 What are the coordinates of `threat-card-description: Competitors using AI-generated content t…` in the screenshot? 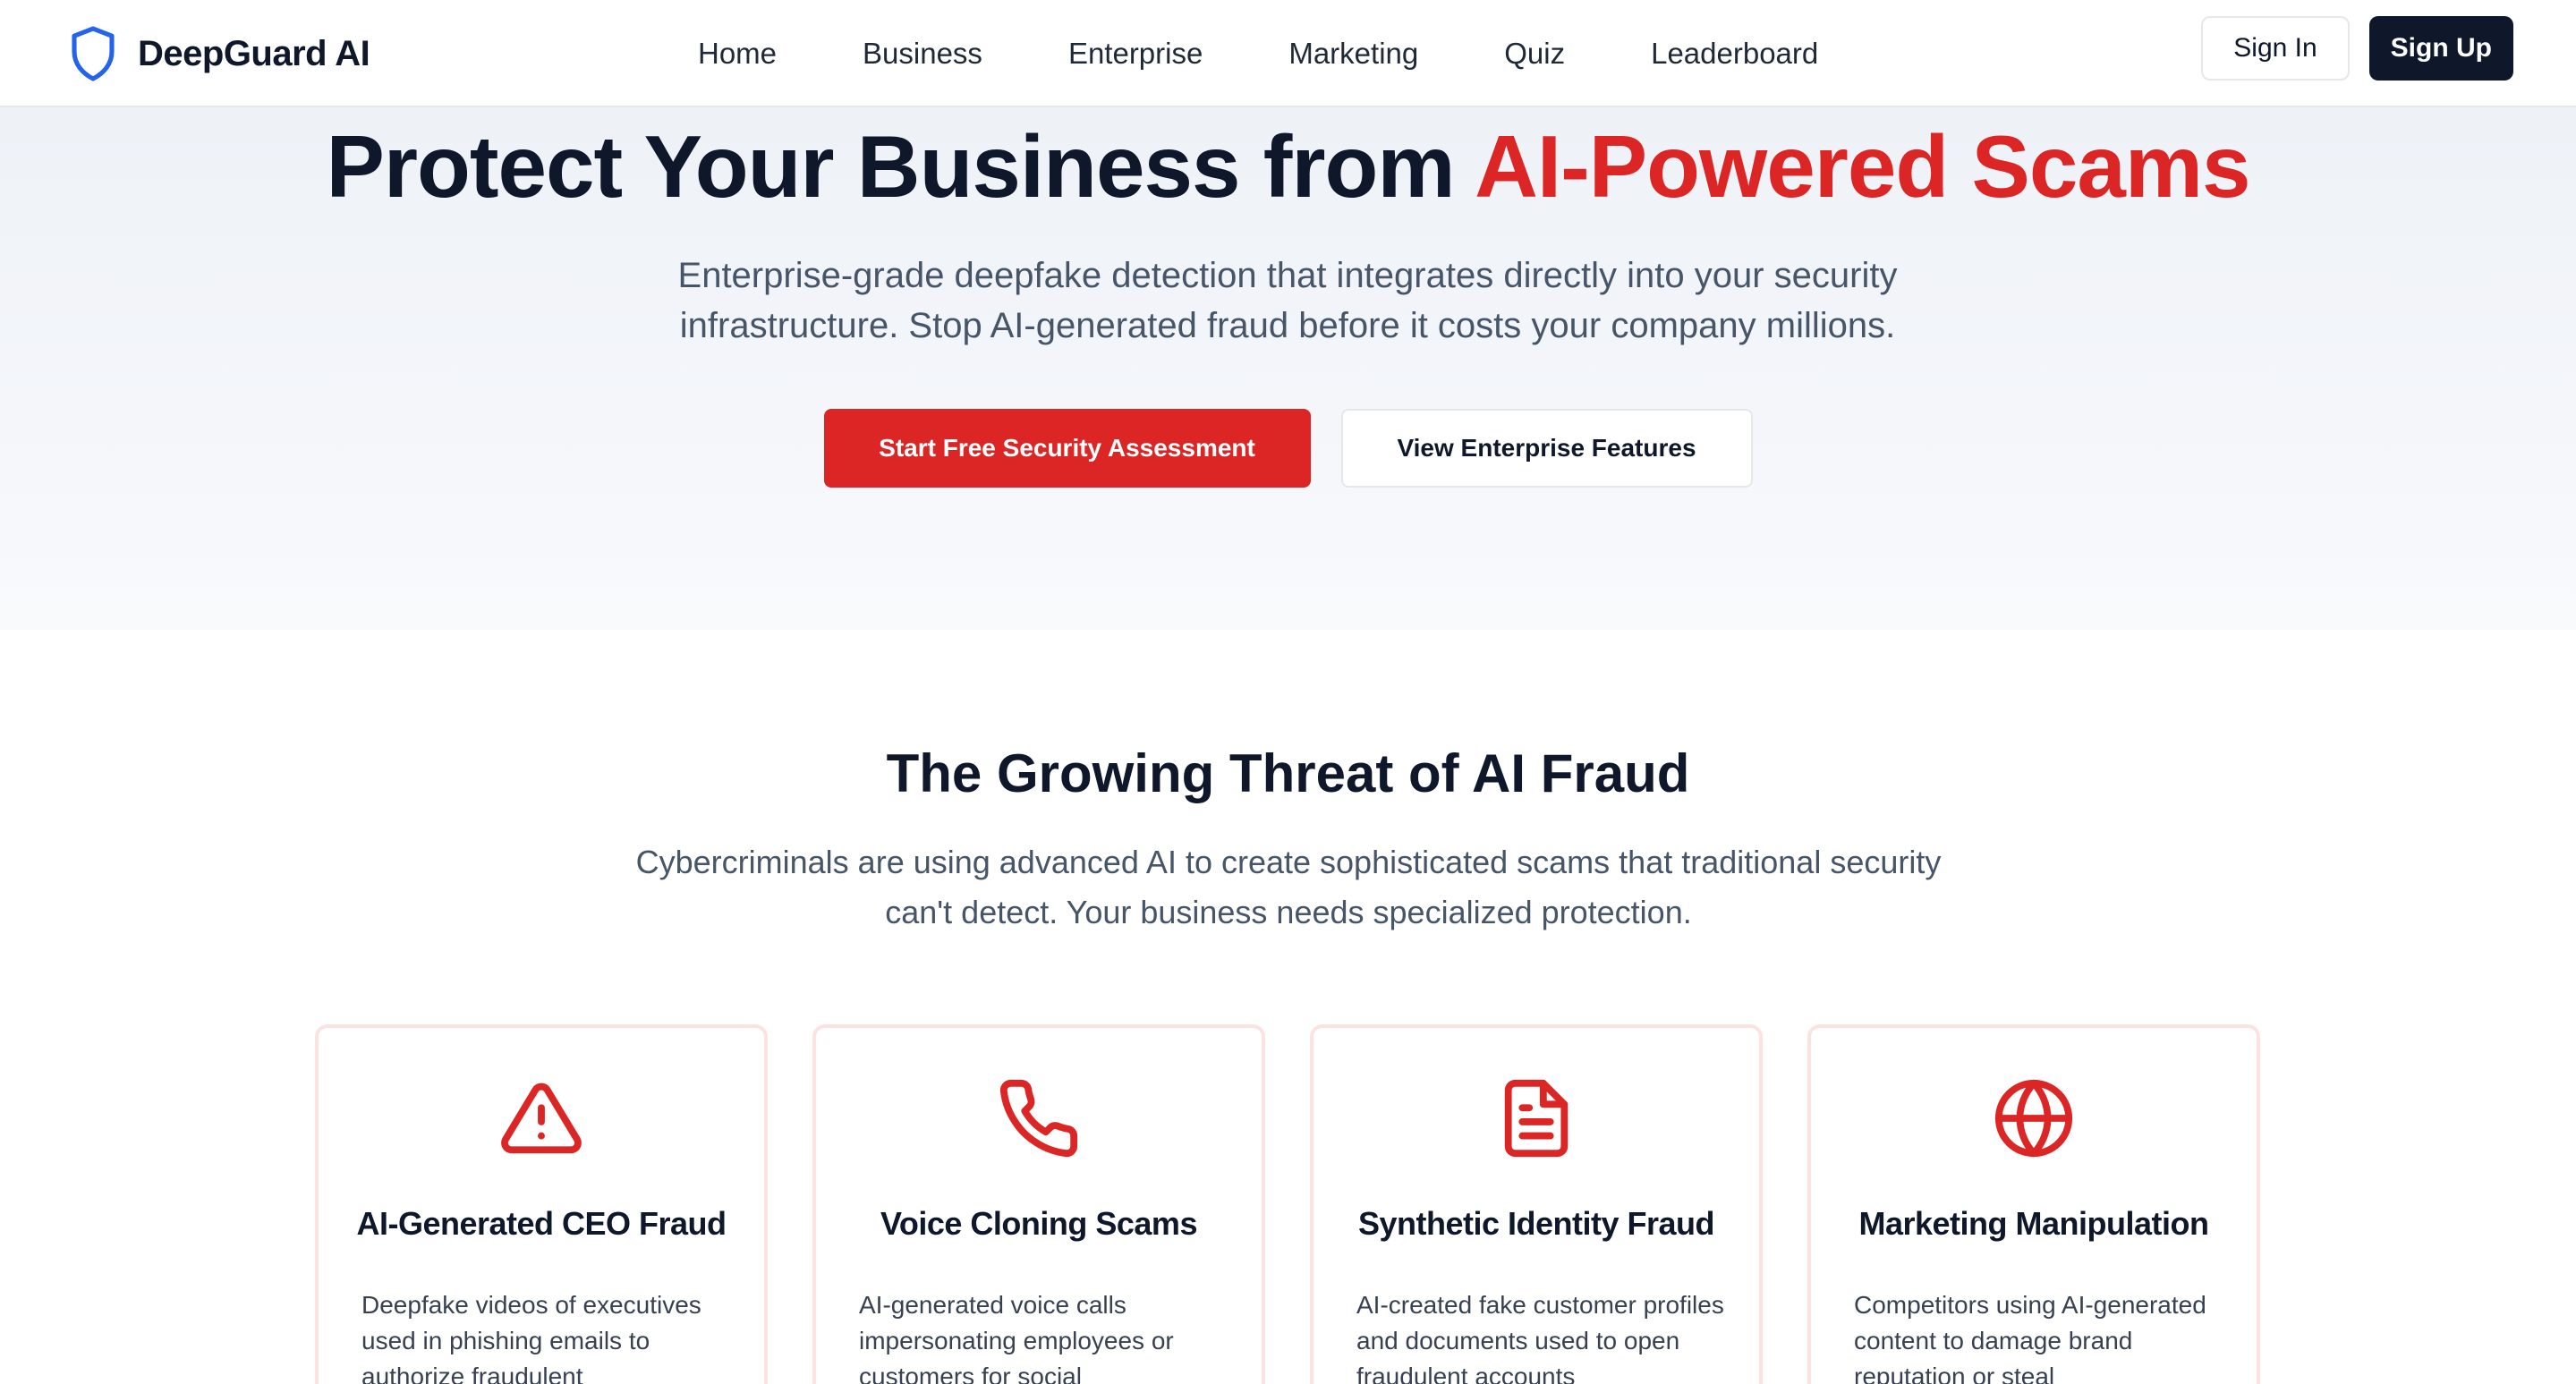 It's located at (2030, 1337).